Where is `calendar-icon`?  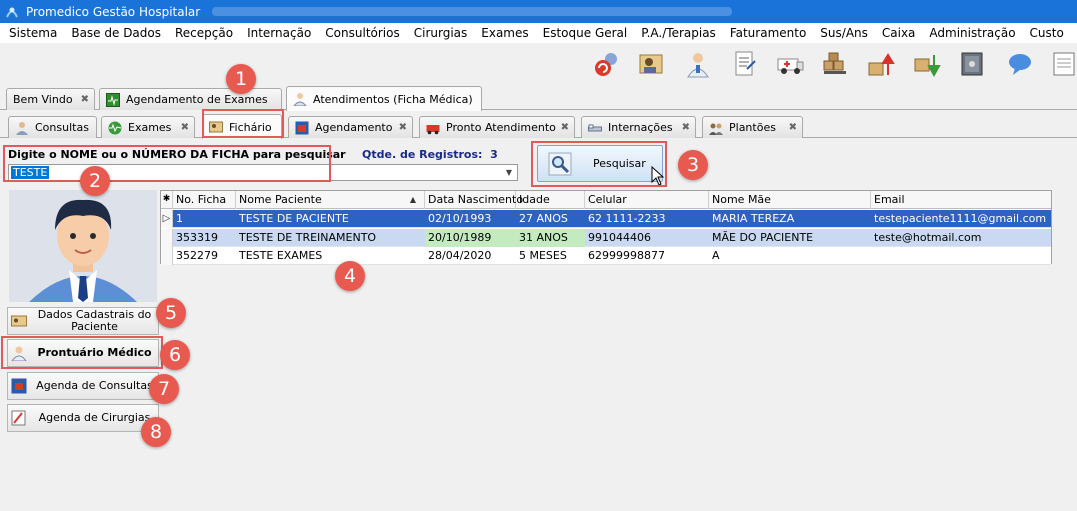
calendar-icon is located at coordinates (19, 386).